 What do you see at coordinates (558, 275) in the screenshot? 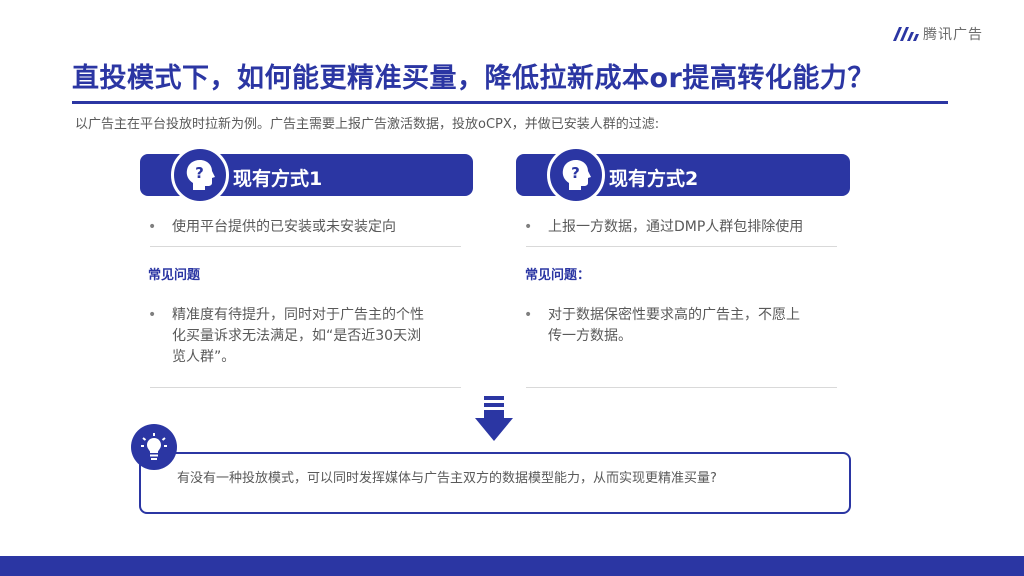
I see `method-2-problems-label: 常见问题：` at bounding box center [558, 275].